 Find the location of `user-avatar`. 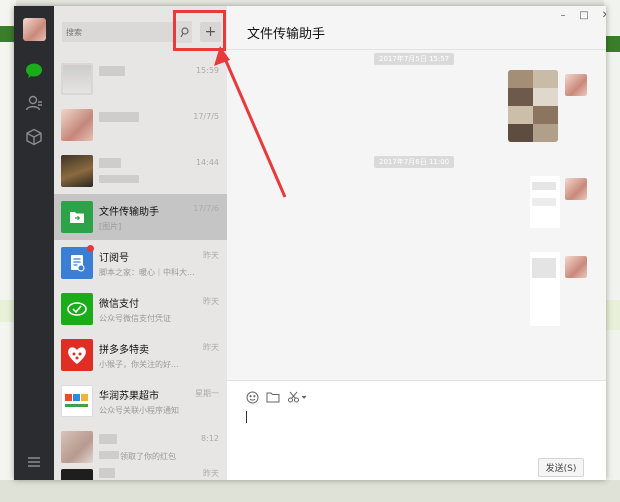

user-avatar is located at coordinates (34, 29).